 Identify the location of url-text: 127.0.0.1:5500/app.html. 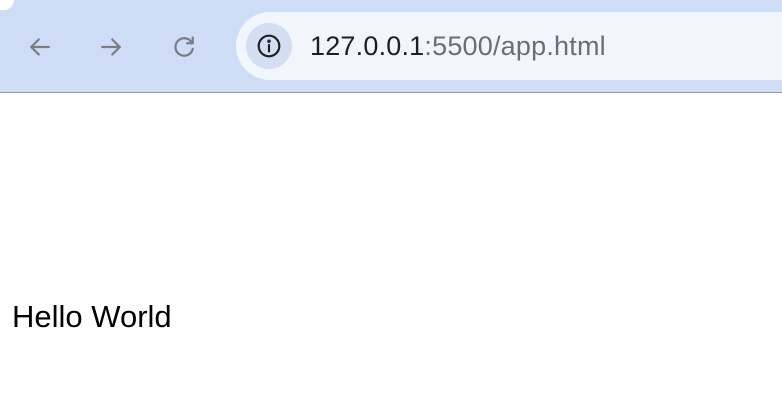
(458, 46).